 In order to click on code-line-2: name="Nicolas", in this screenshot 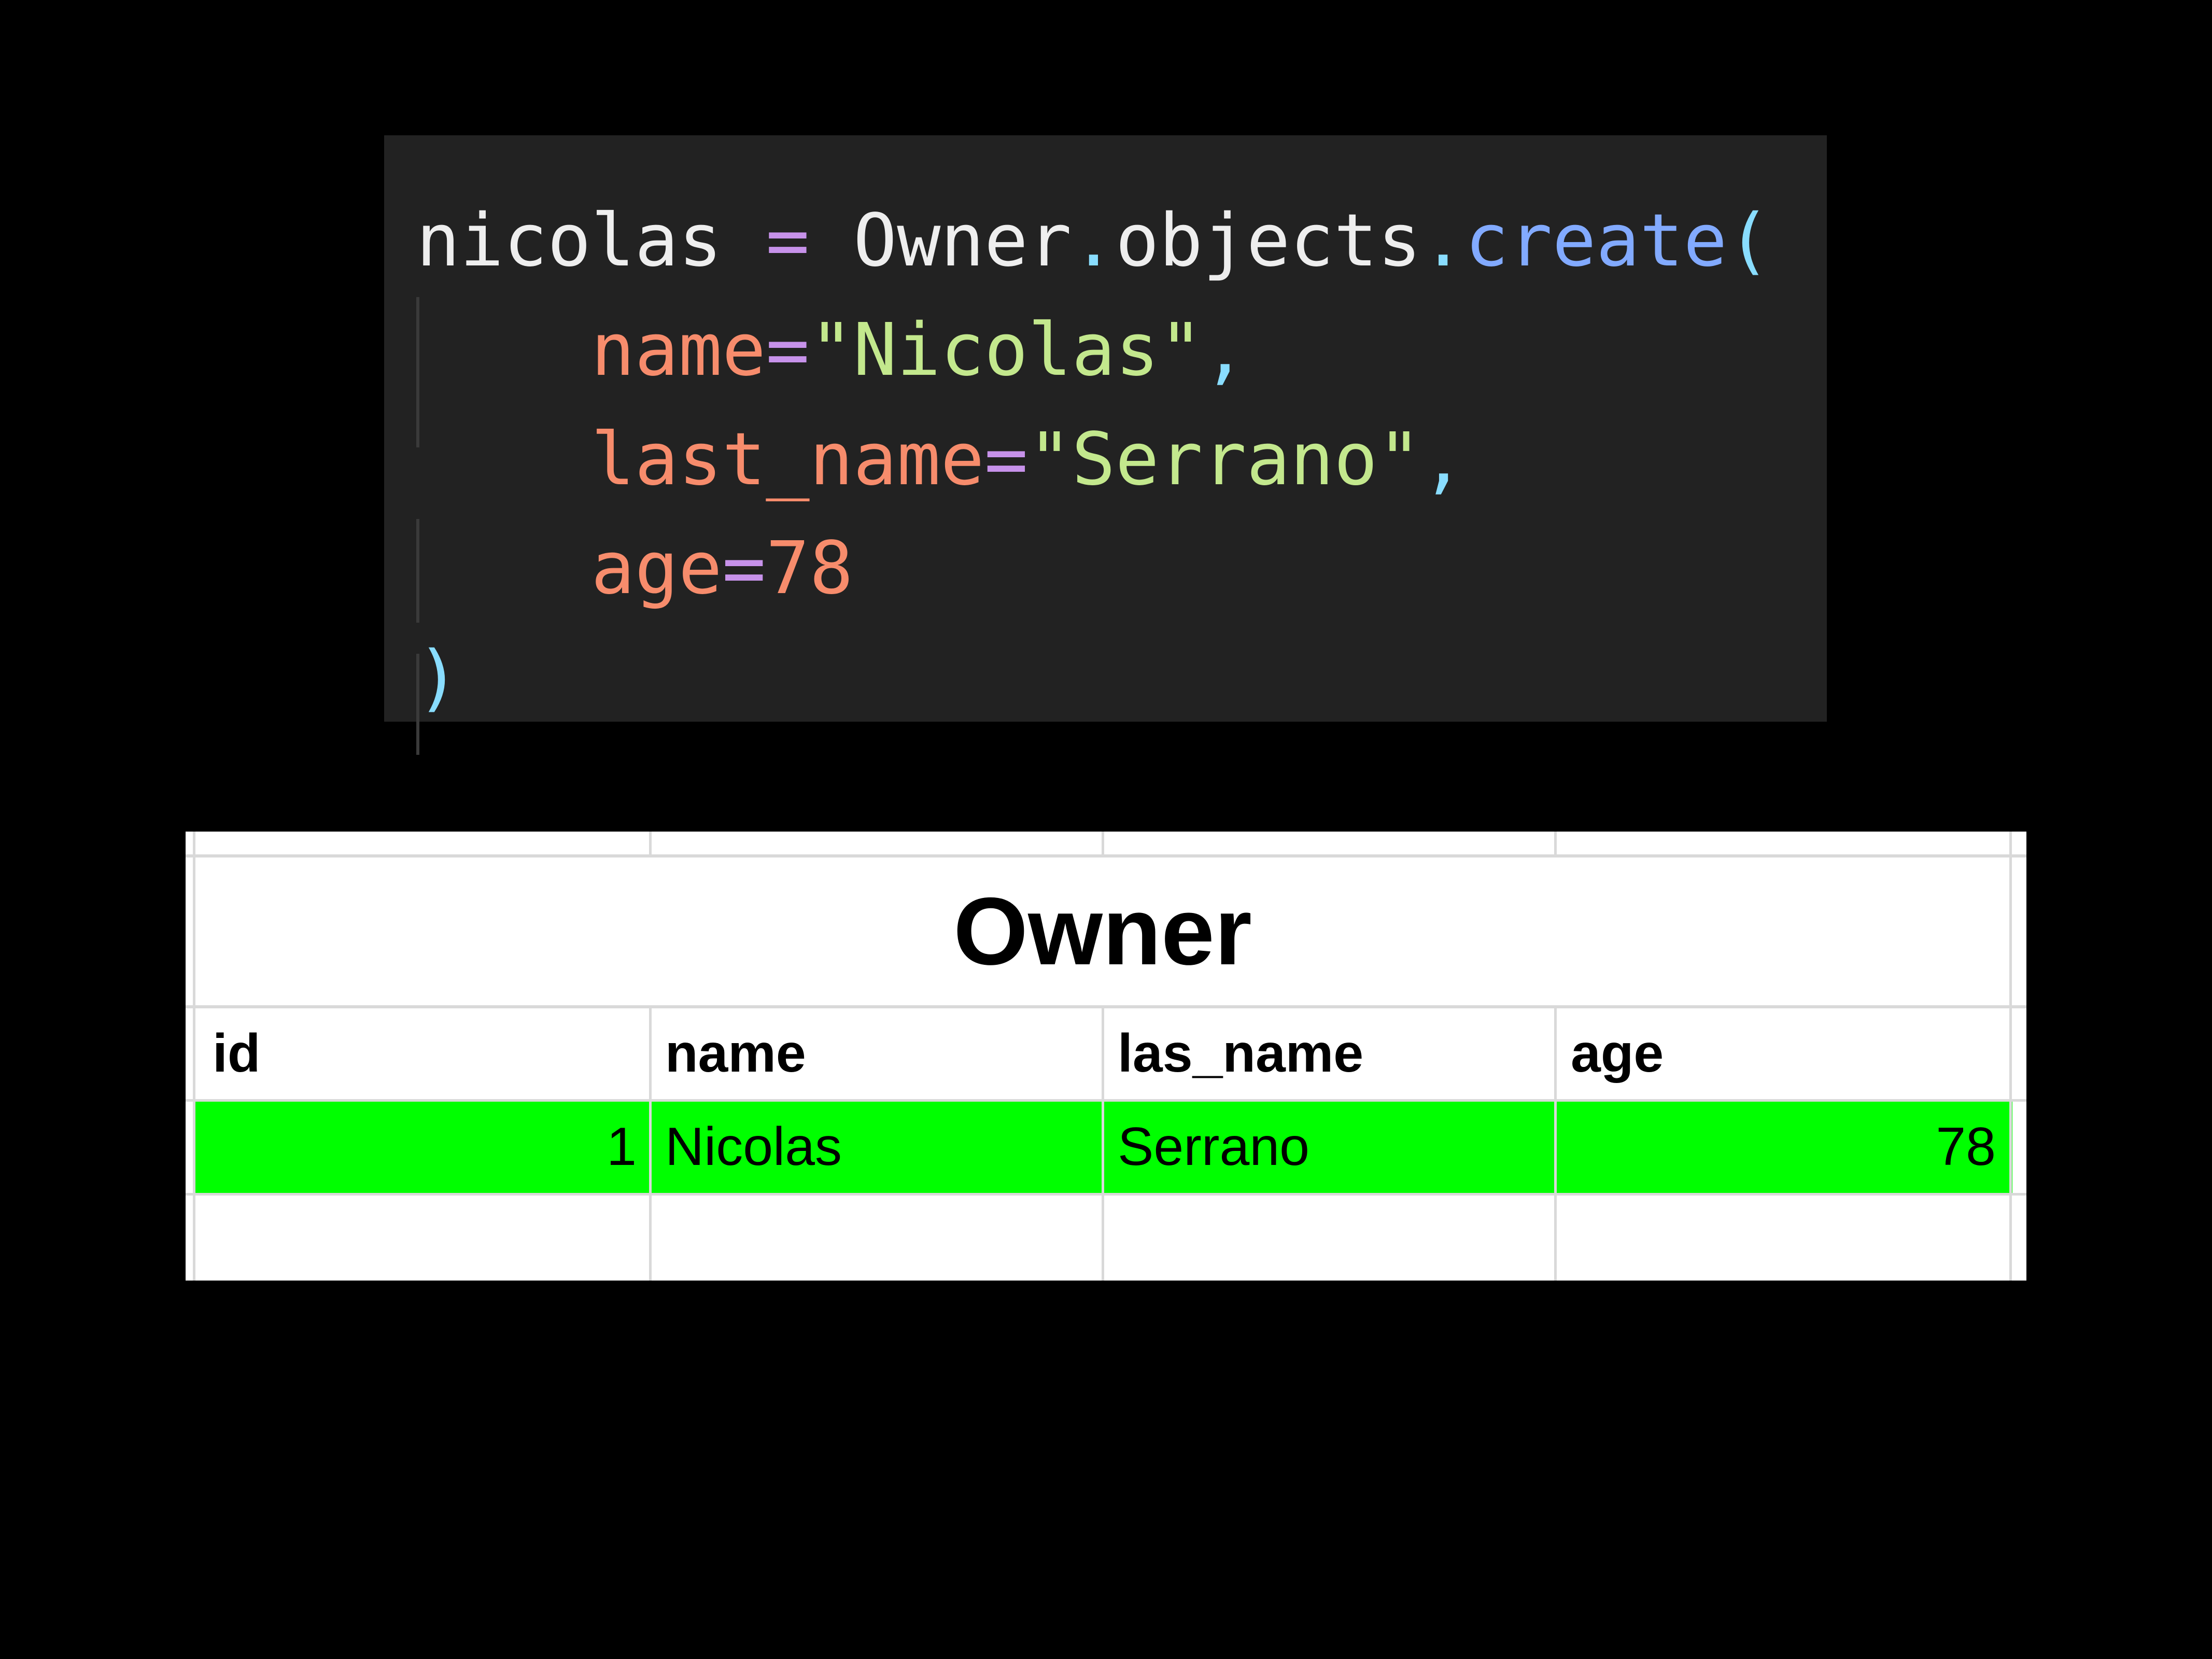, I will do `click(831, 350)`.